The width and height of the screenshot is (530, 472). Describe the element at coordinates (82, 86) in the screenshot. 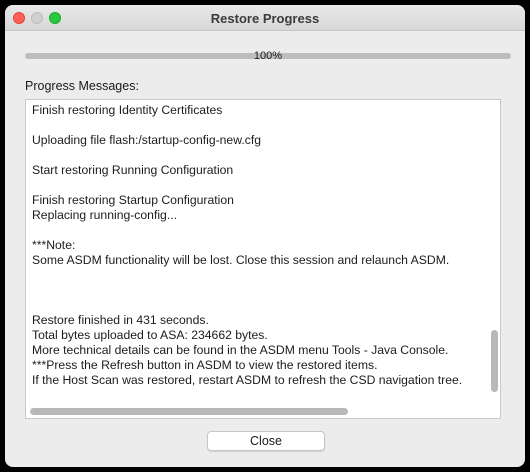

I see `progress-messages-label: Progress Messages:` at that location.